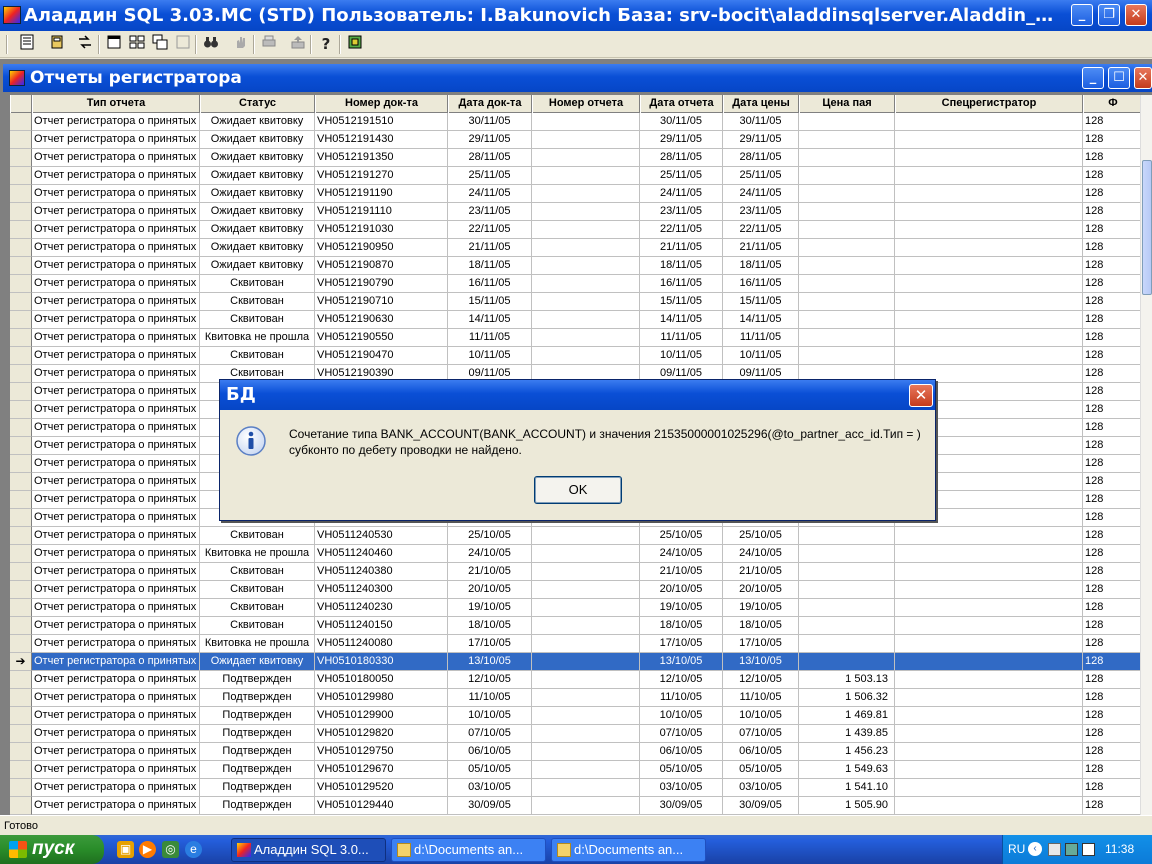 The height and width of the screenshot is (864, 1152). I want to click on cell-unit-price: 1 506.32, so click(847, 698).